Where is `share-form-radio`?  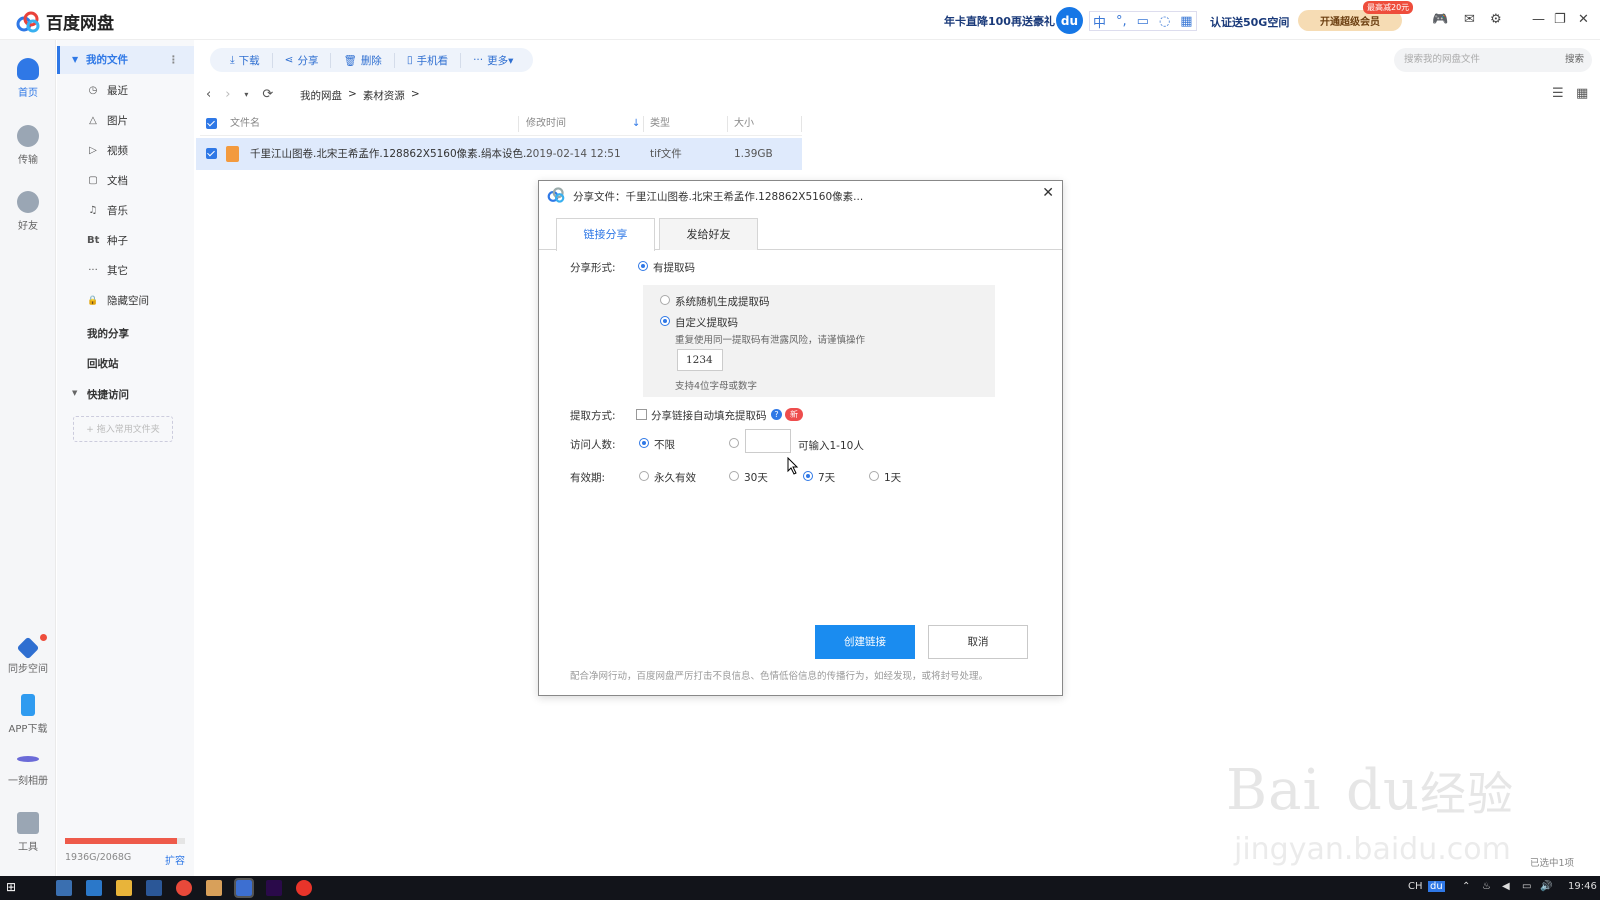 share-form-radio is located at coordinates (643, 266).